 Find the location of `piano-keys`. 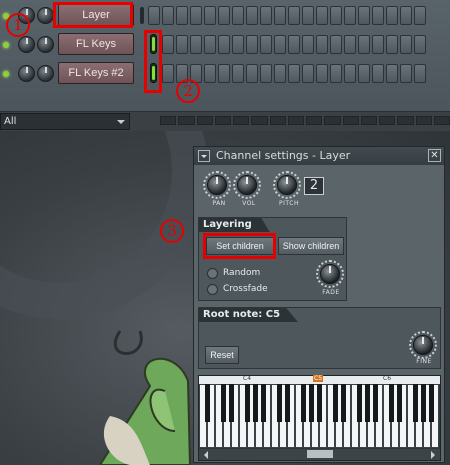

piano-keys is located at coordinates (319, 416).